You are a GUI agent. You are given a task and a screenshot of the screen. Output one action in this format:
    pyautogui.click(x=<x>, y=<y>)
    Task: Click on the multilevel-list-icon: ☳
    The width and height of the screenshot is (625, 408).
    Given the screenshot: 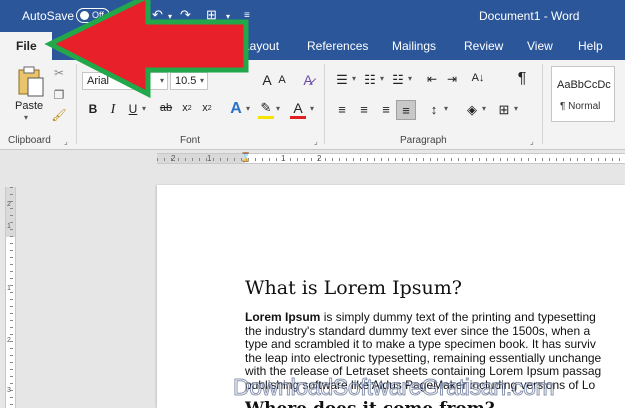 What is the action you would take?
    pyautogui.click(x=398, y=80)
    